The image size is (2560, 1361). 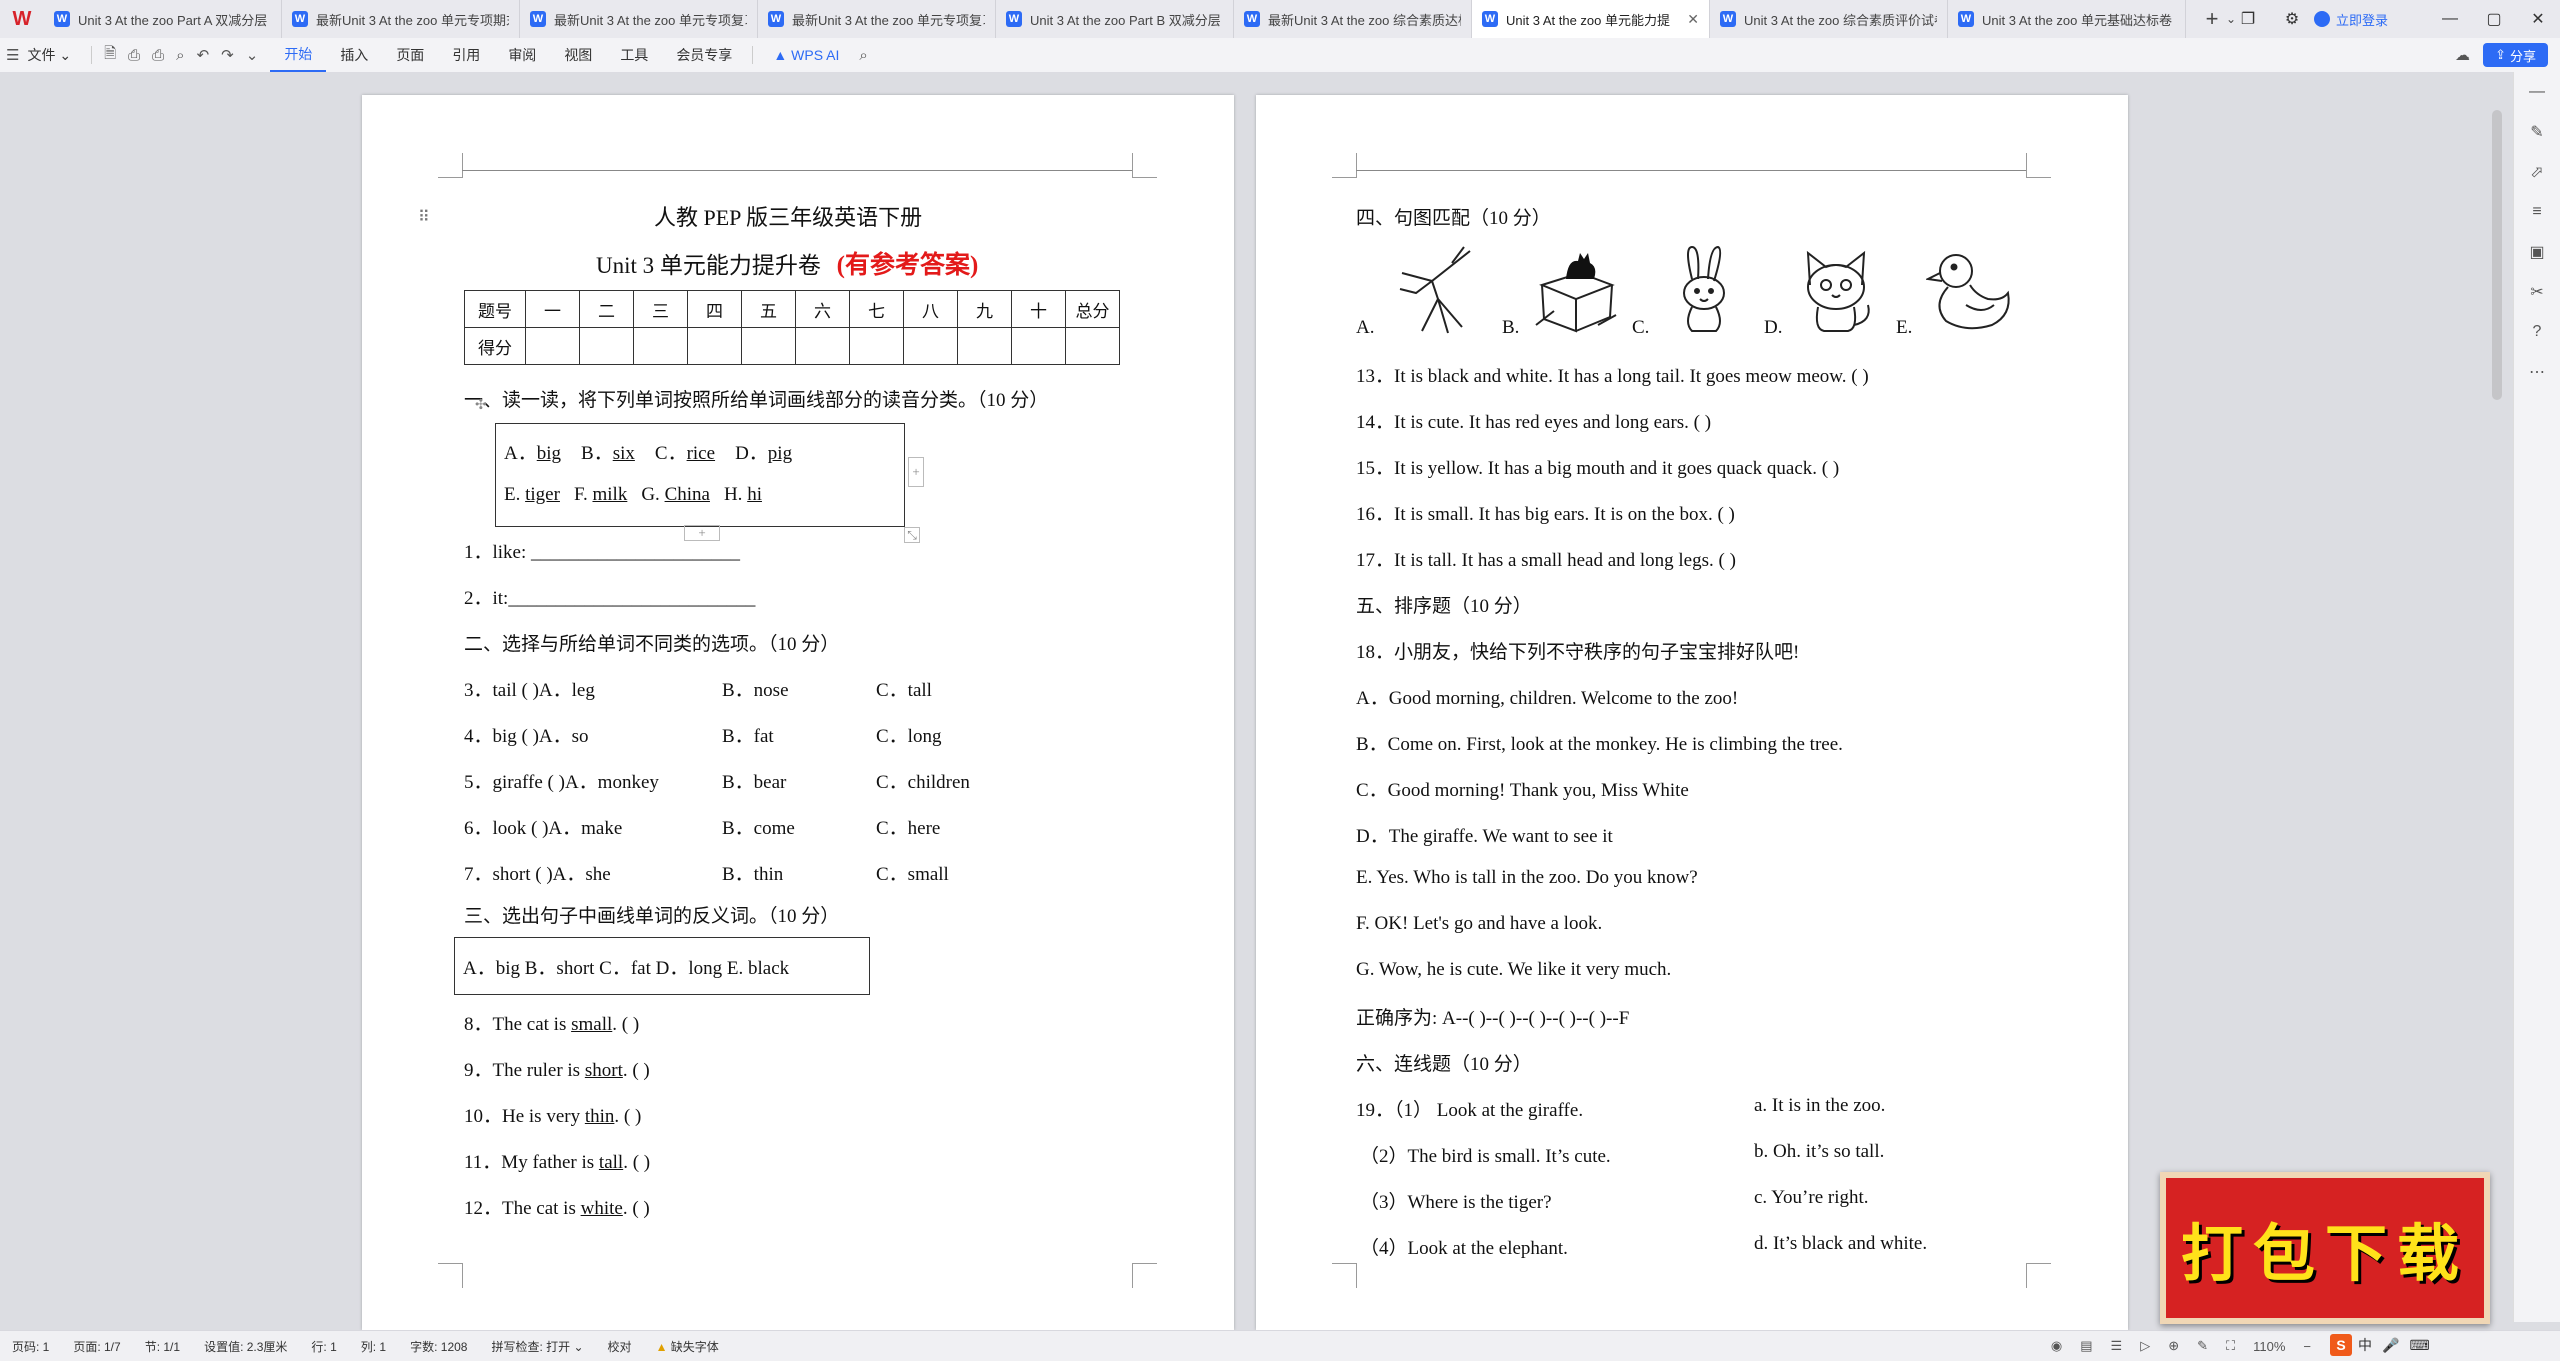 I want to click on document-tab: W Unit 3 At the zoo 单元能力提 ✕, so click(x=1591, y=19).